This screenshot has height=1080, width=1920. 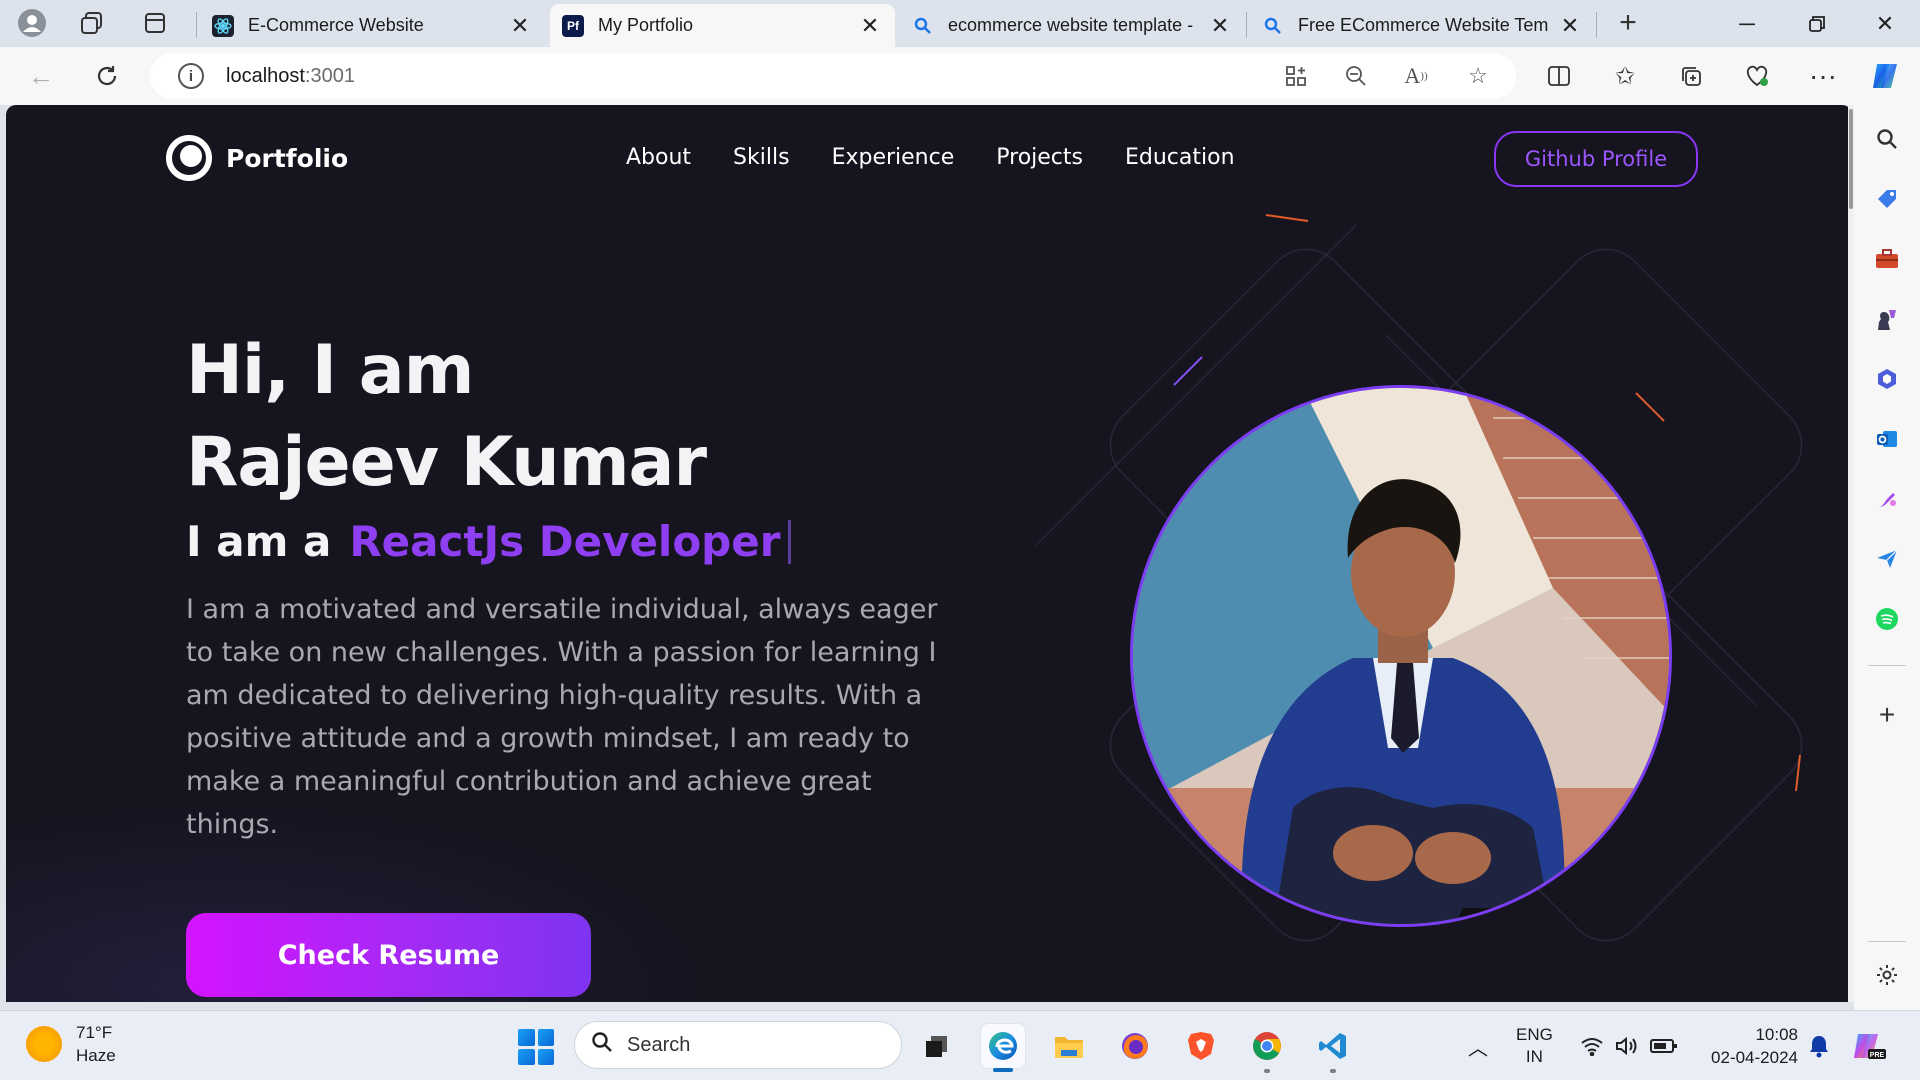 I want to click on refresh-icon, so click(x=107, y=76).